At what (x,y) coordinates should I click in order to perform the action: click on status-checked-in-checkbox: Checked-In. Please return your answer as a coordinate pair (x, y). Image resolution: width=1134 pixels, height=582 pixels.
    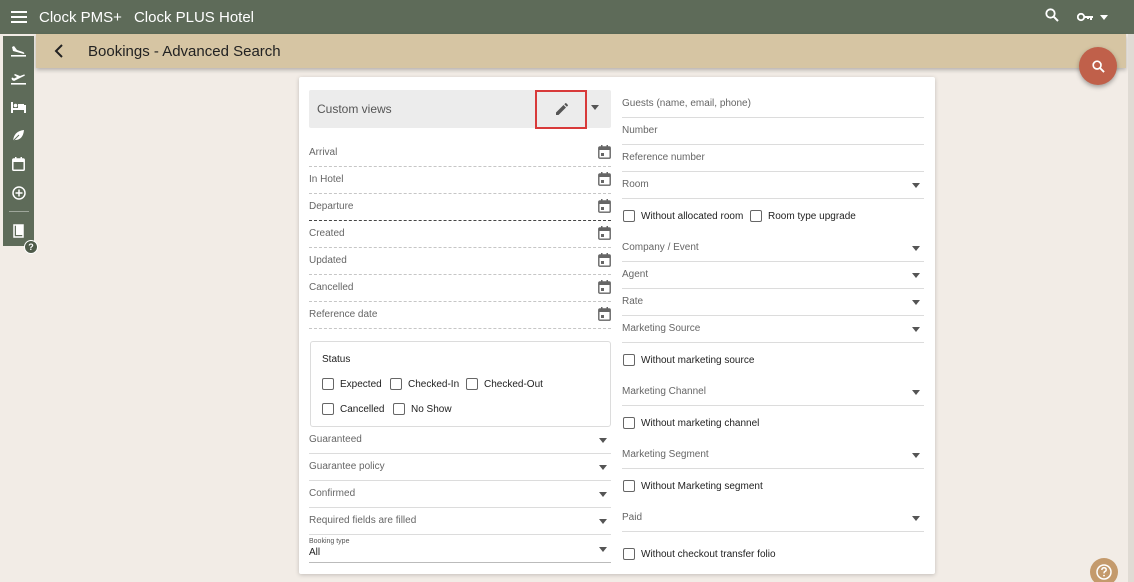
    Looking at the image, I should click on (424, 384).